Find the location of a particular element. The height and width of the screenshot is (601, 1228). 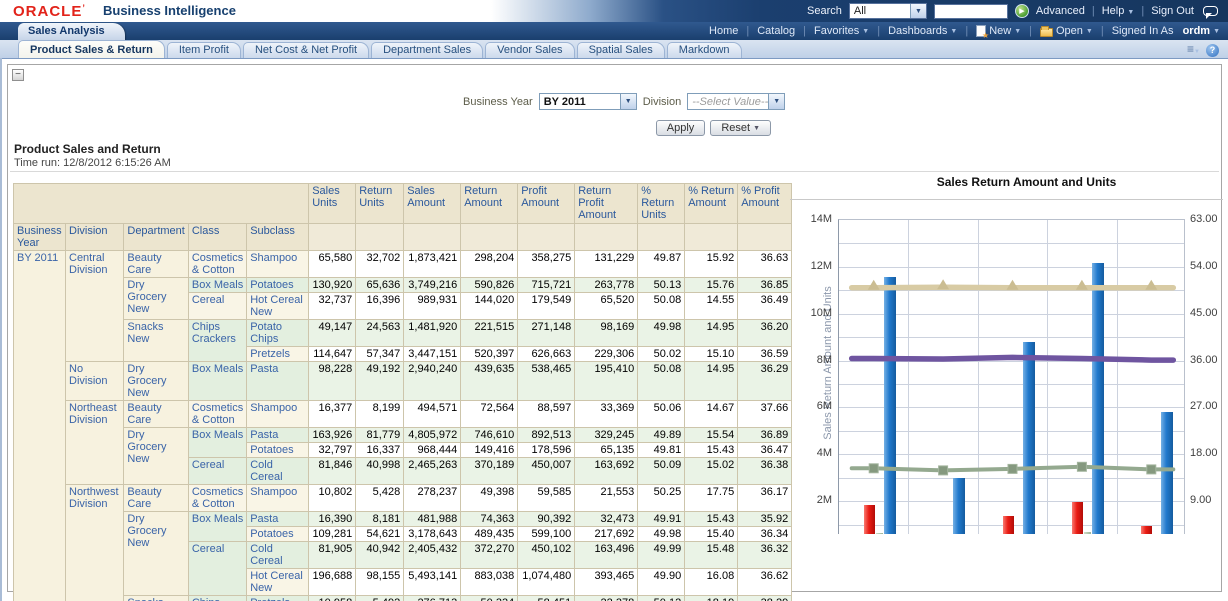

row-header-department: Department is located at coordinates (156, 237).